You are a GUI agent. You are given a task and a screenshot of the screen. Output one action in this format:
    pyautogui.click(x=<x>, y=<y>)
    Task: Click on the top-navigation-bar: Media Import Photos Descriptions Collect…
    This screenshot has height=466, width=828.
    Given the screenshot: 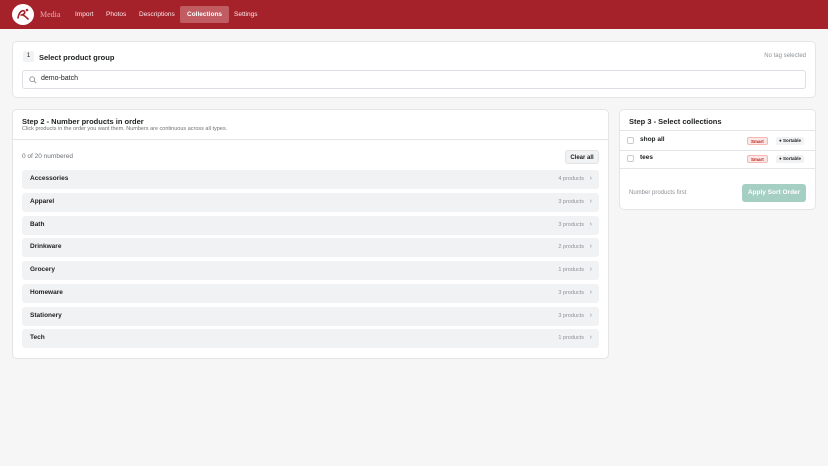 What is the action you would take?
    pyautogui.click(x=414, y=14)
    